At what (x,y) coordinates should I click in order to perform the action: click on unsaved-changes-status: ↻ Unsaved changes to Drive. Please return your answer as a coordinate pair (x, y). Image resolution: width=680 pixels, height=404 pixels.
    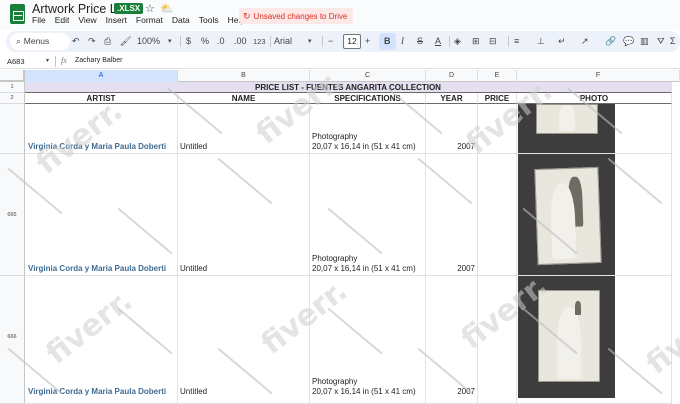
    Looking at the image, I should click on (296, 16).